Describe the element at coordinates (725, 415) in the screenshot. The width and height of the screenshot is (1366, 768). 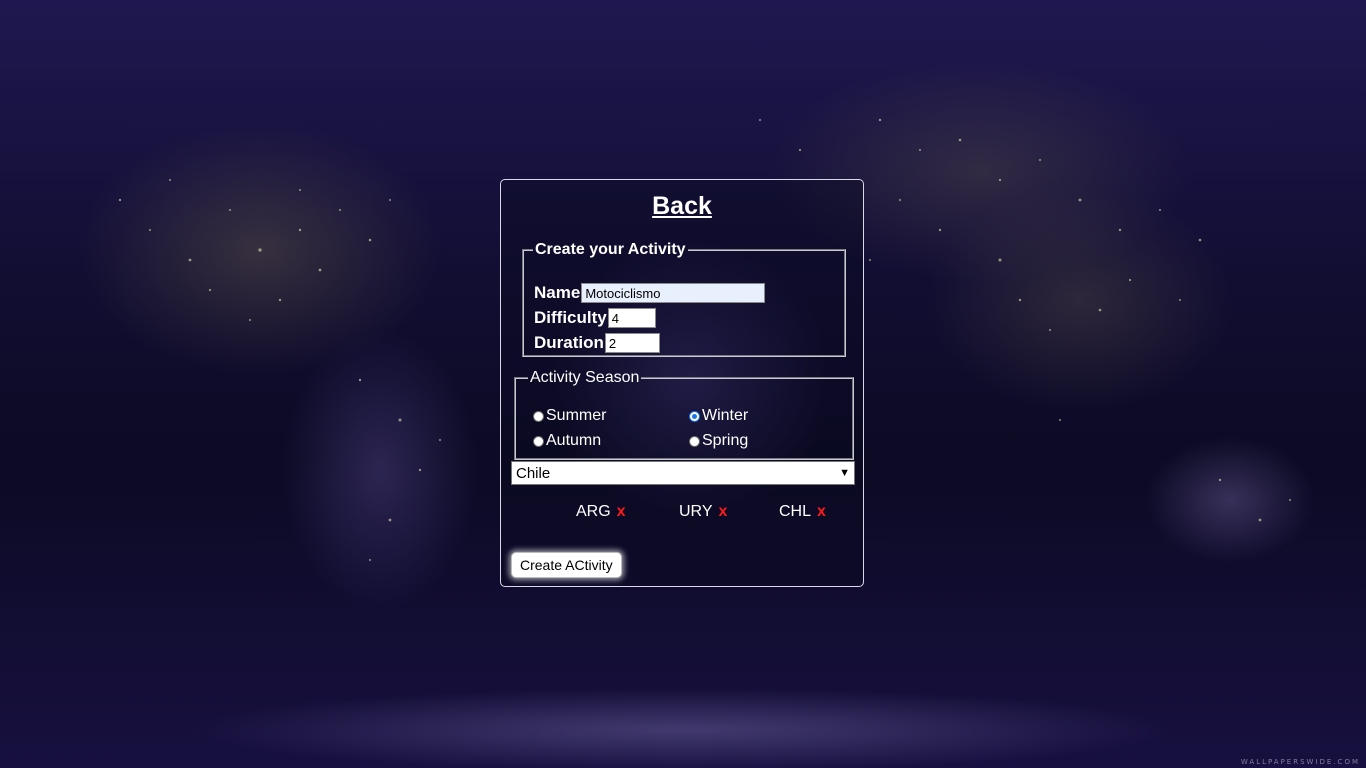
I see `season-label-winter: Winter` at that location.